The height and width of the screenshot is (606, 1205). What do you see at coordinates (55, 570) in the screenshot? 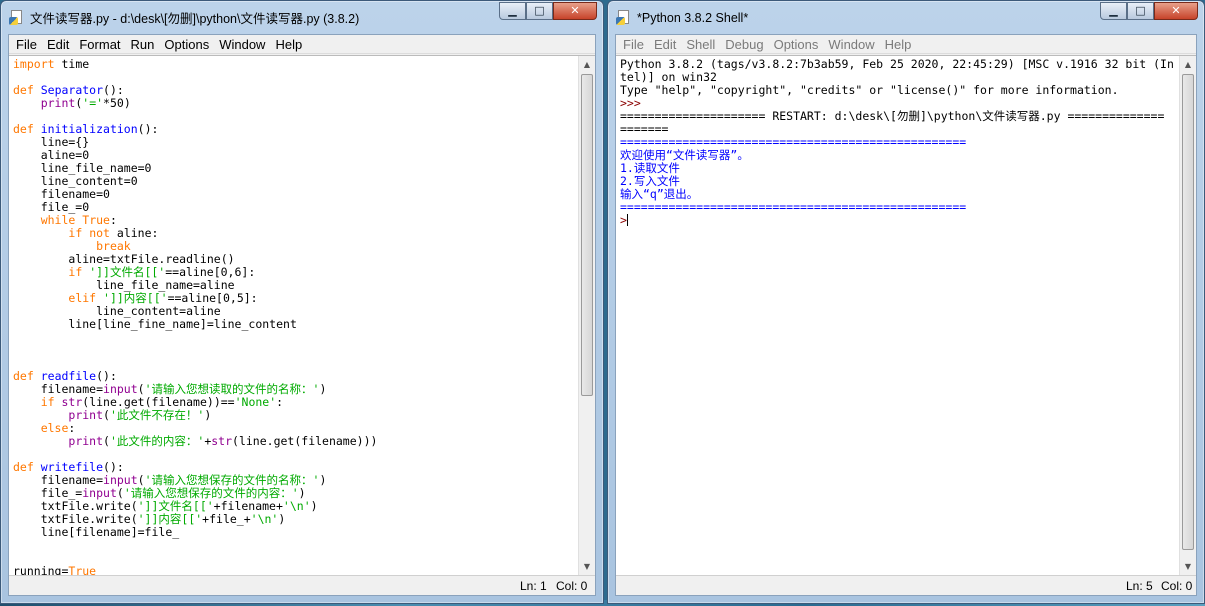
I see `code-line: running=True` at bounding box center [55, 570].